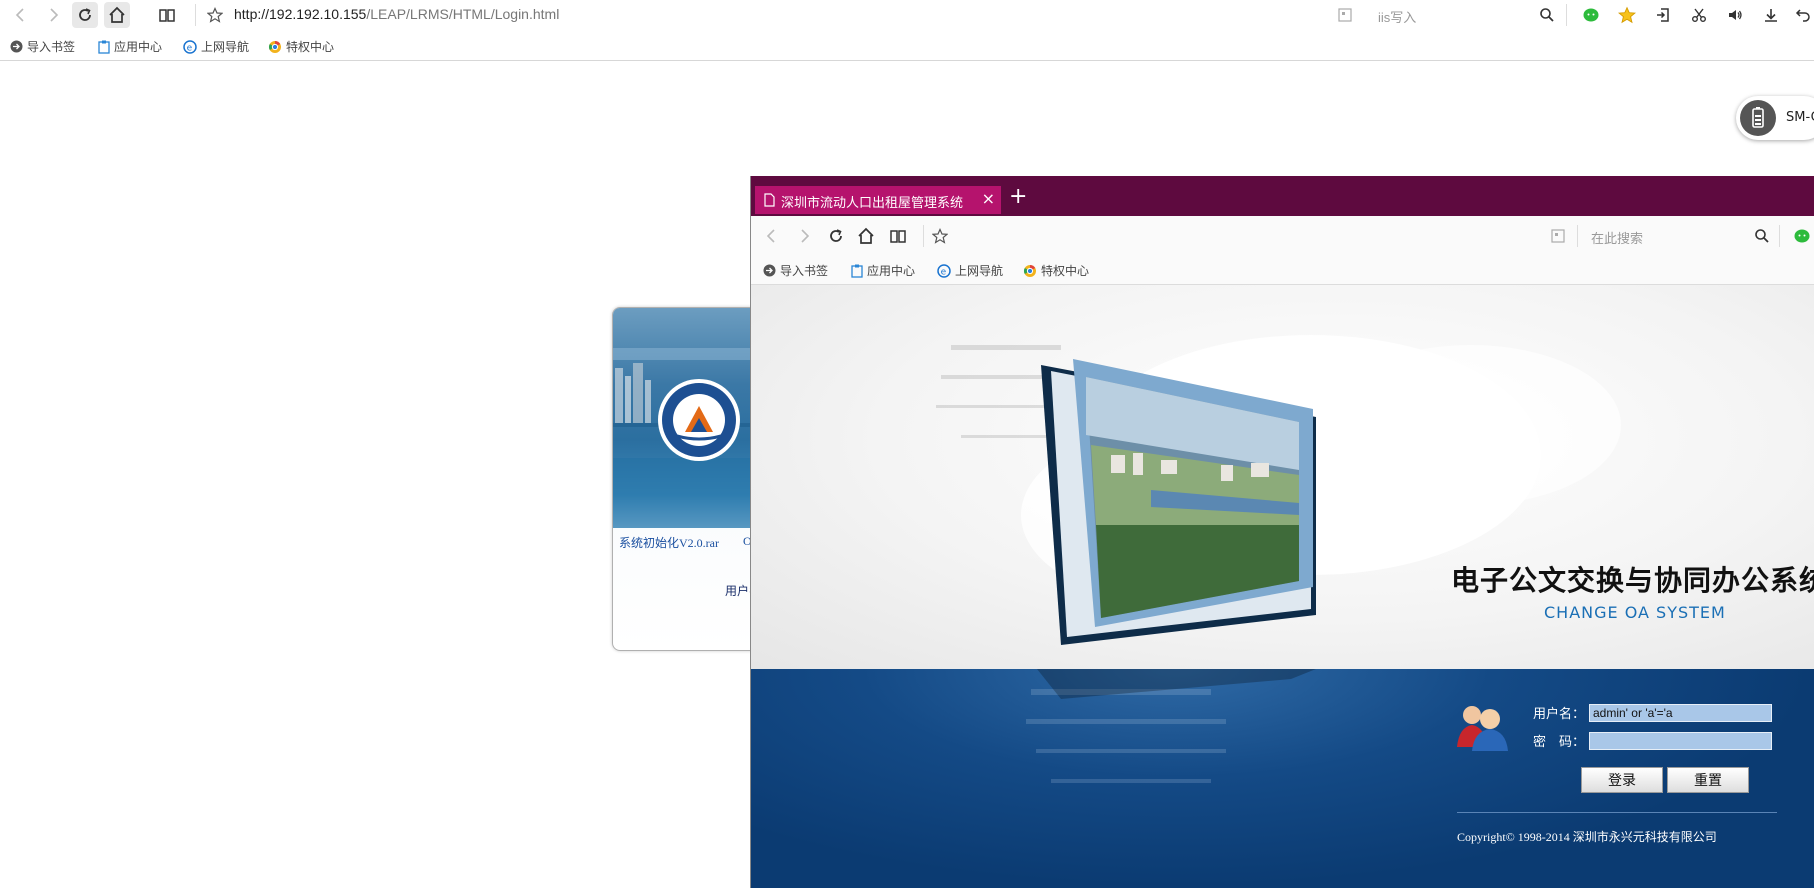 The width and height of the screenshot is (1814, 888). I want to click on login-exit-icon, so click(1663, 15).